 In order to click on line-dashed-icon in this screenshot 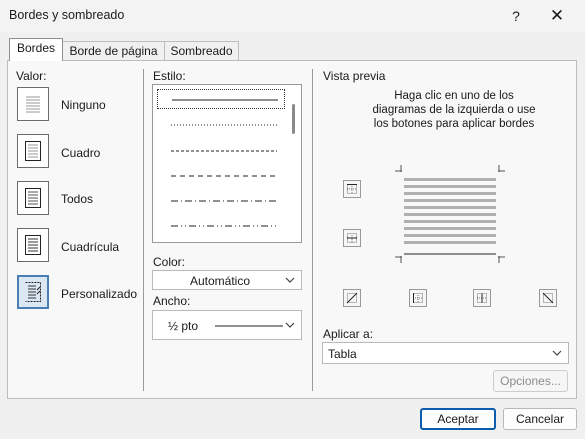, I will do `click(224, 176)`.